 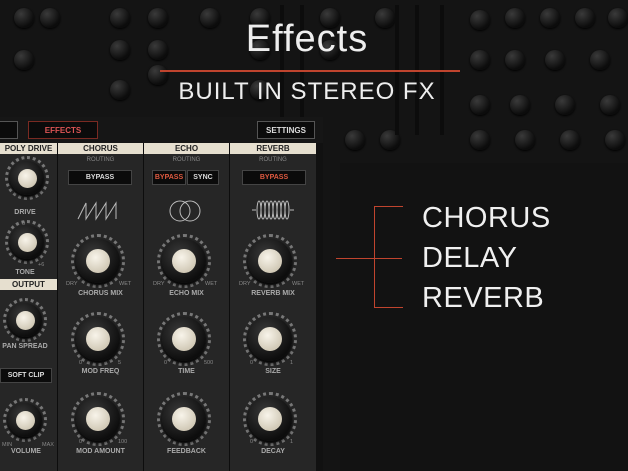 I want to click on drive-label: DRIVE, so click(x=25, y=212).